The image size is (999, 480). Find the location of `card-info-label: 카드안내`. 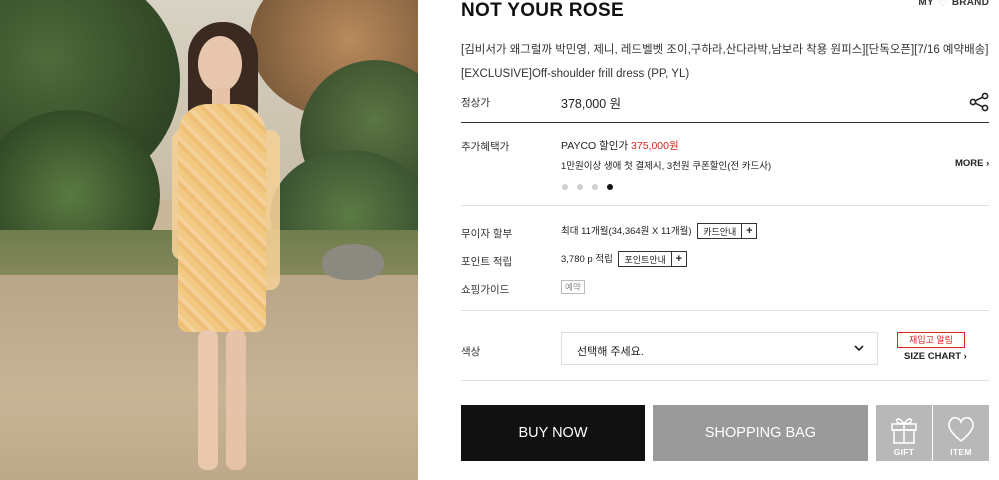

card-info-label: 카드안내 is located at coordinates (720, 231).